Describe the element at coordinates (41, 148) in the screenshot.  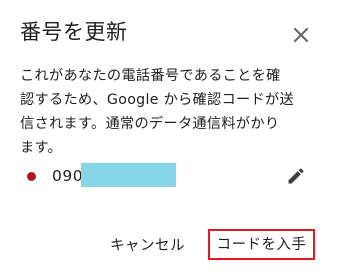
I see `description-line: ます。` at that location.